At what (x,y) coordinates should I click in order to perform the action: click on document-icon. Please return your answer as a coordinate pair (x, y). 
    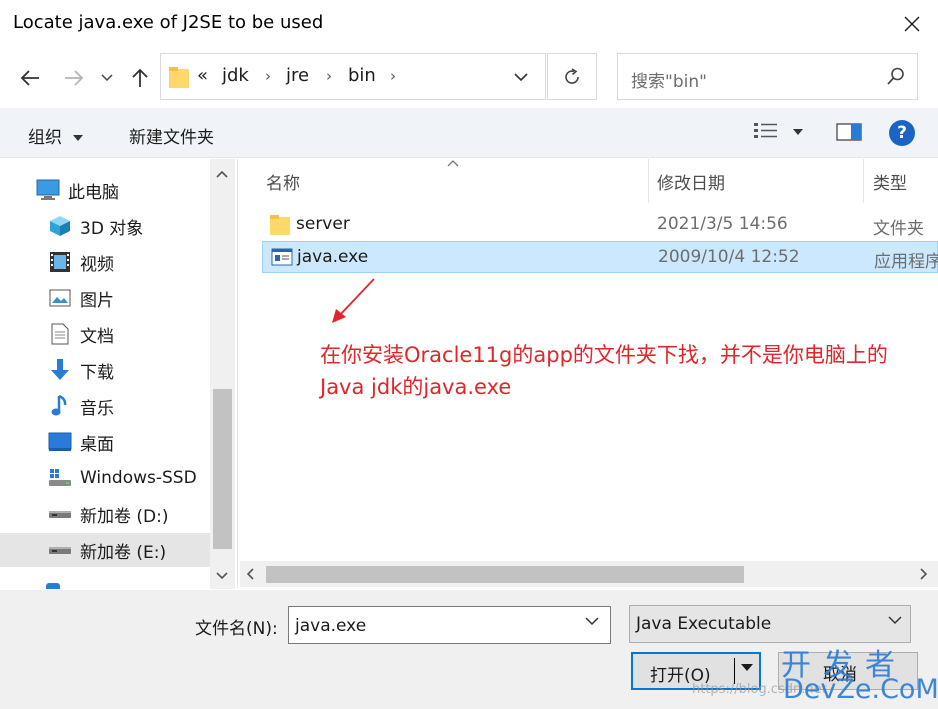
    Looking at the image, I should click on (60, 334).